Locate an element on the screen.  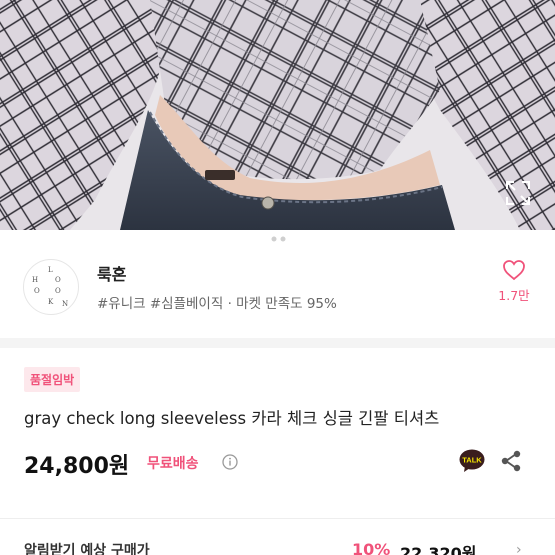
expected-price-label: 알림받기 예상 구매가 is located at coordinates (87, 549).